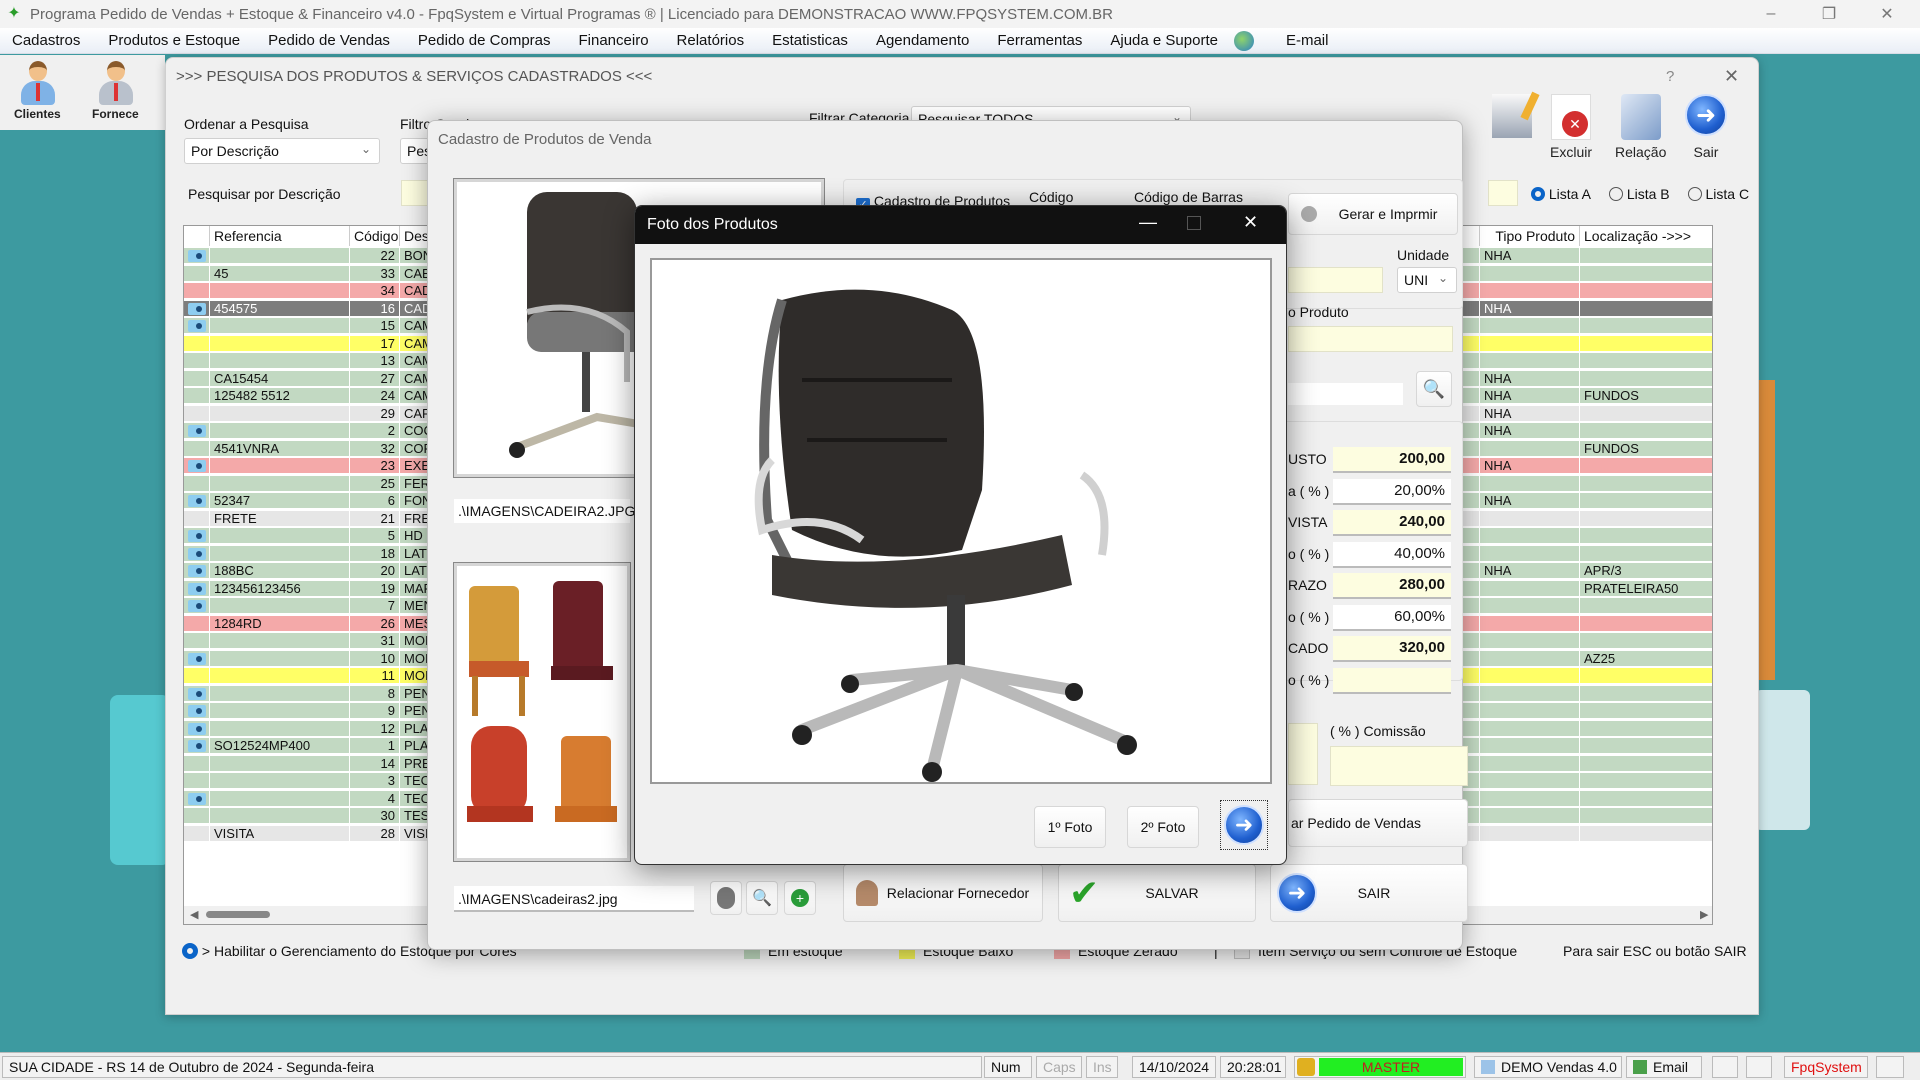  Describe the element at coordinates (1070, 827) in the screenshot. I see `first-photo-button: 1º Foto` at that location.